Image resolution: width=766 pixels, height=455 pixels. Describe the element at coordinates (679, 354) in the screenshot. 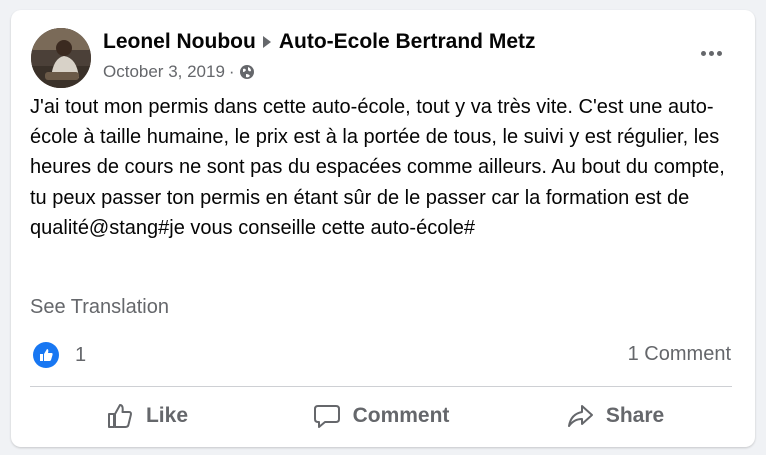

I see `comment-count-link: 1 Comment` at that location.